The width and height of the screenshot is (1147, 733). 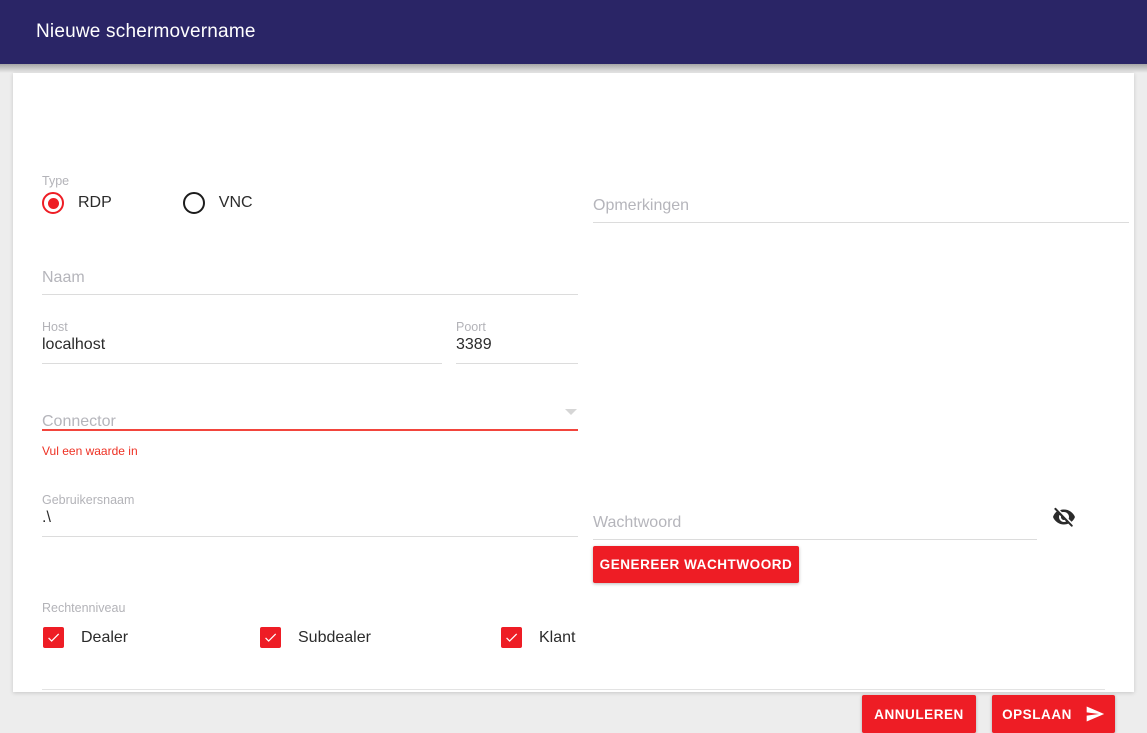 I want to click on save-button-label: OPSLAAN, so click(x=1037, y=714).